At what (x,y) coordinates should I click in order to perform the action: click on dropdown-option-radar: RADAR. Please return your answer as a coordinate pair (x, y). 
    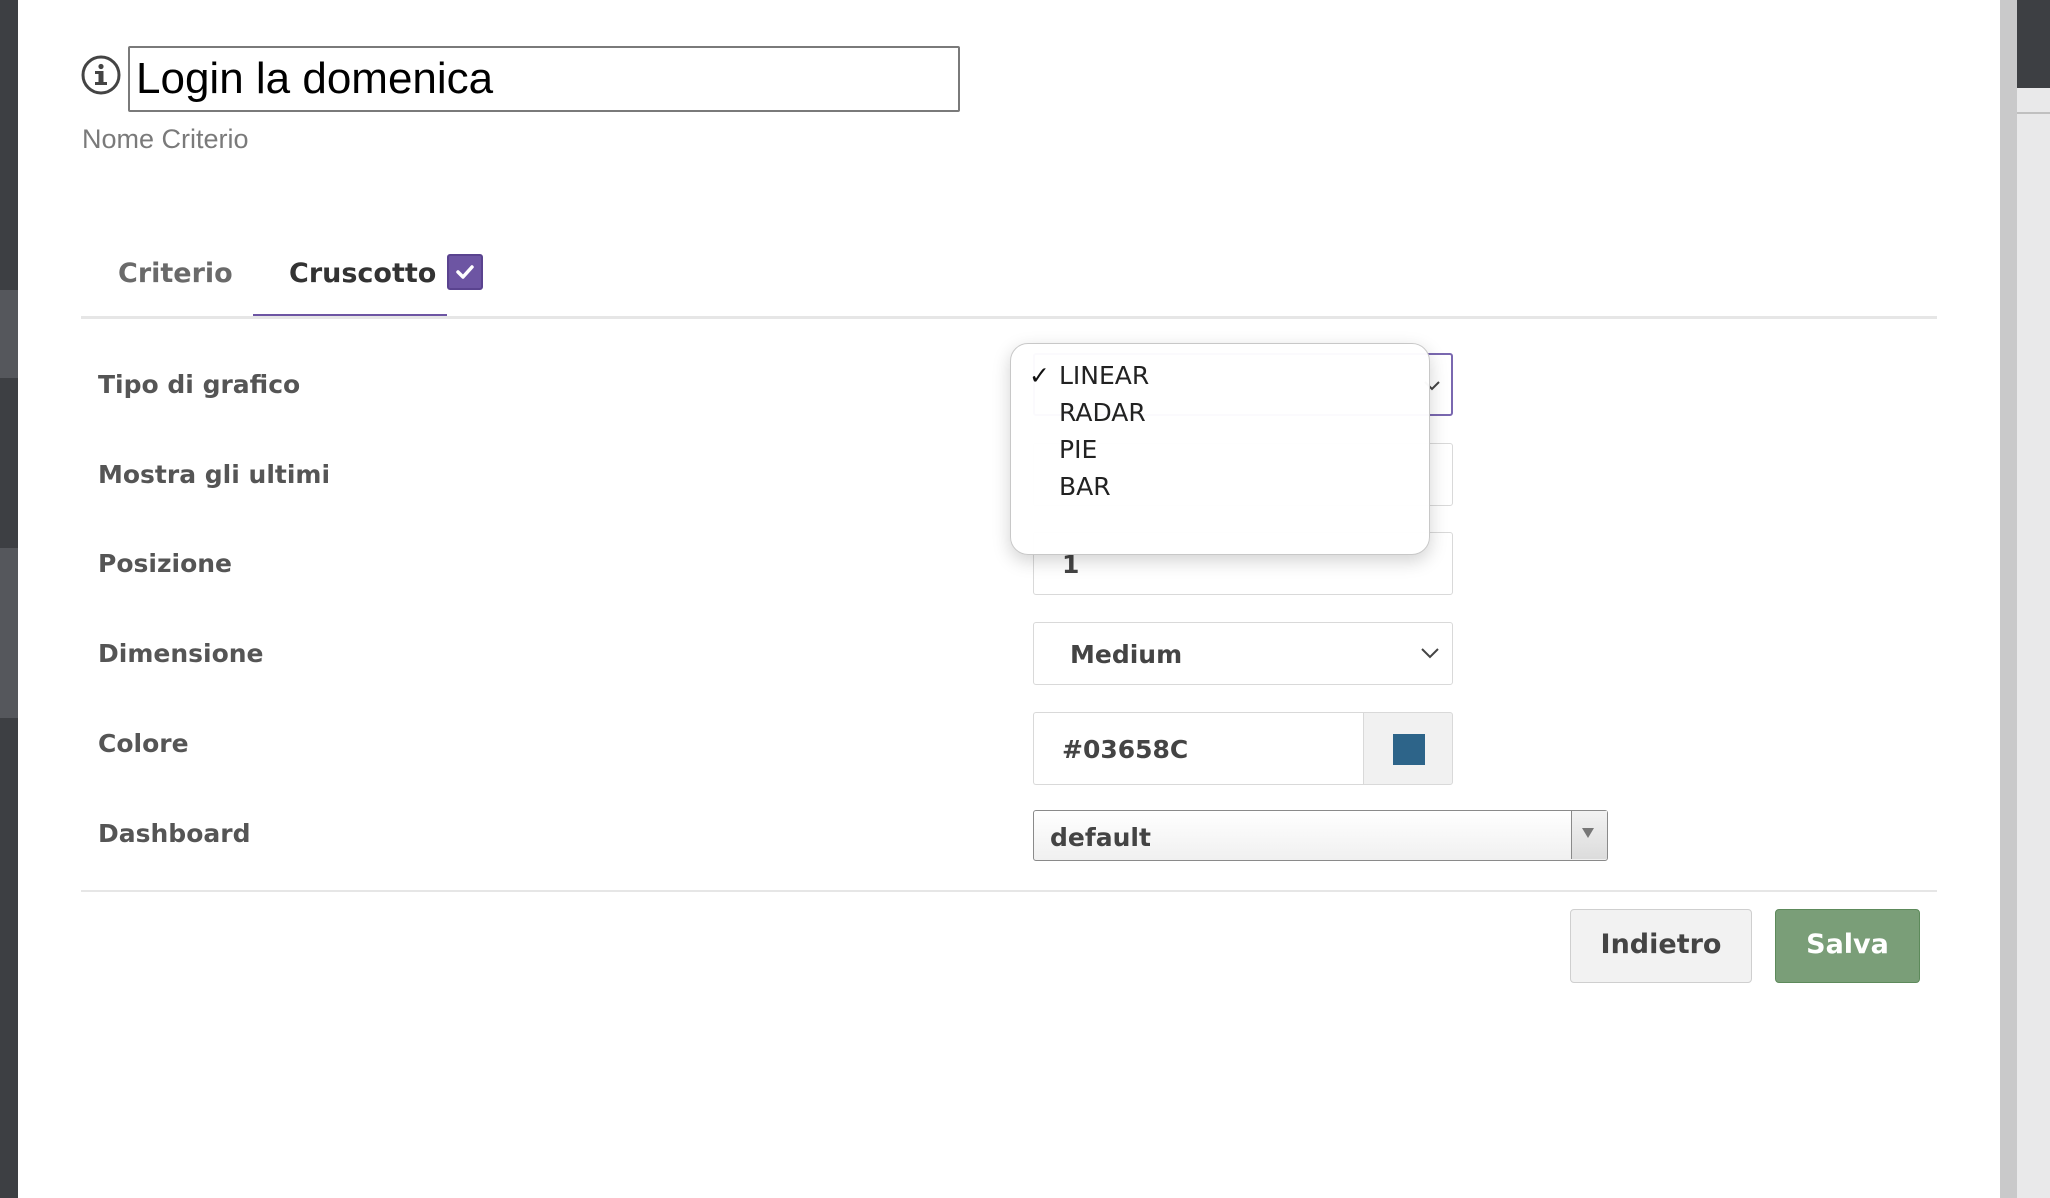
    Looking at the image, I should click on (1102, 412).